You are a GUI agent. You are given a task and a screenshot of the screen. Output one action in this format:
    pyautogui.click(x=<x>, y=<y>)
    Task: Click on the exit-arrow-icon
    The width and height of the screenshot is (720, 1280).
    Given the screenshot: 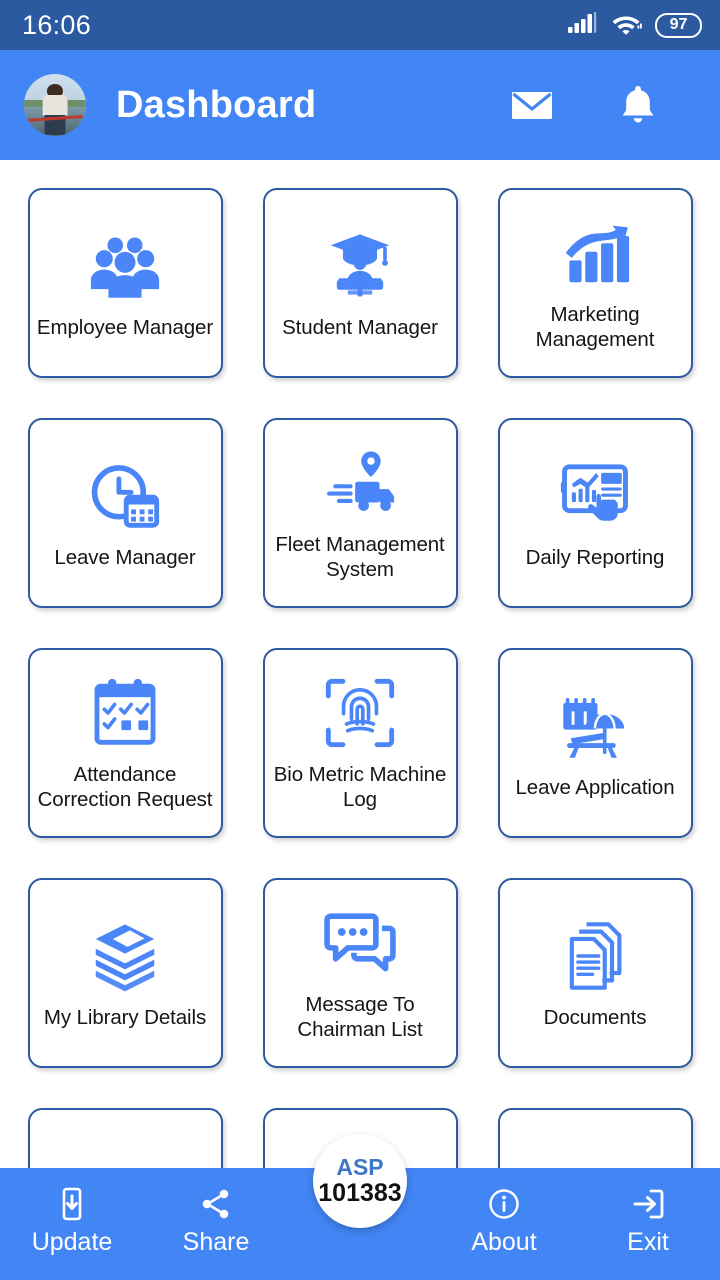 What is the action you would take?
    pyautogui.click(x=648, y=1204)
    